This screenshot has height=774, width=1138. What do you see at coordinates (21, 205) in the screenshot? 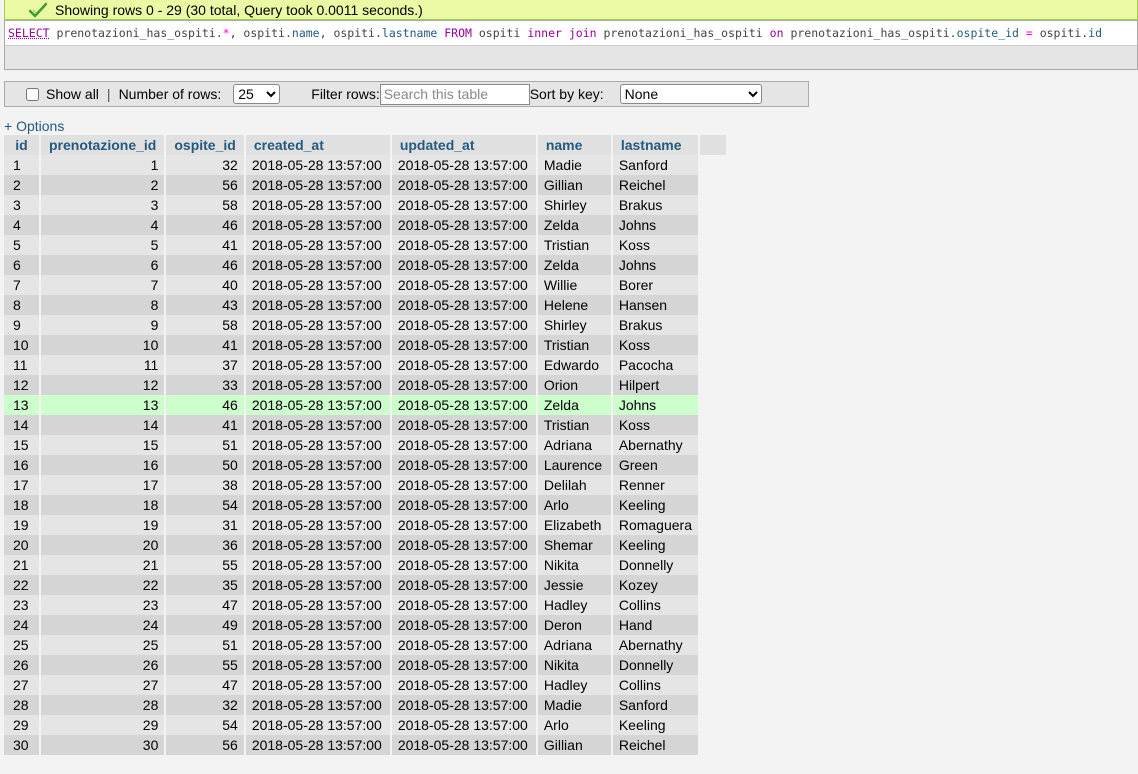
I see `cell-id: 3` at bounding box center [21, 205].